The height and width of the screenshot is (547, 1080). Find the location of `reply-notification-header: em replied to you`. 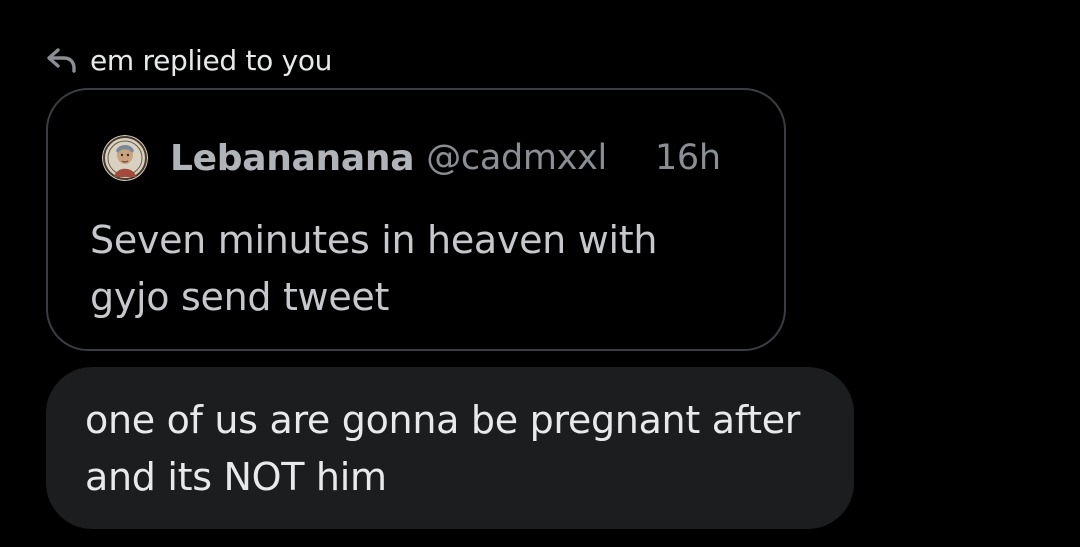

reply-notification-header: em replied to you is located at coordinates (188, 60).